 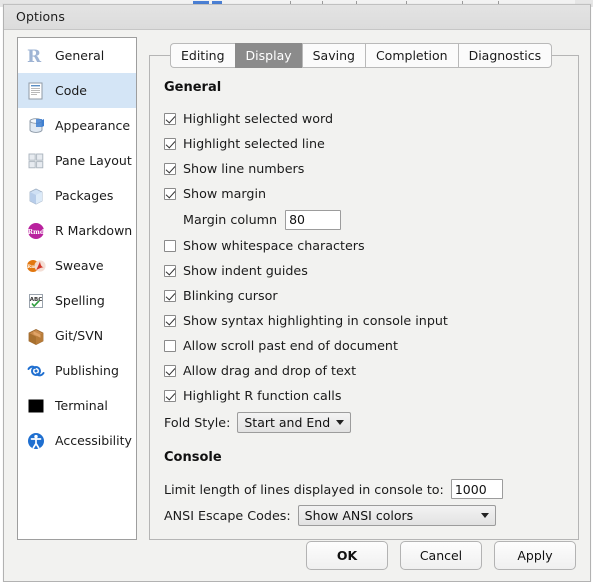 I want to click on sidebar-item-packages: Packages, so click(x=77, y=195).